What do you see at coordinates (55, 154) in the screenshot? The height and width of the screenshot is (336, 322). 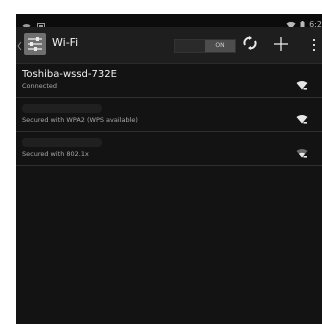 I see `network-security: Secured with 802.1x` at bounding box center [55, 154].